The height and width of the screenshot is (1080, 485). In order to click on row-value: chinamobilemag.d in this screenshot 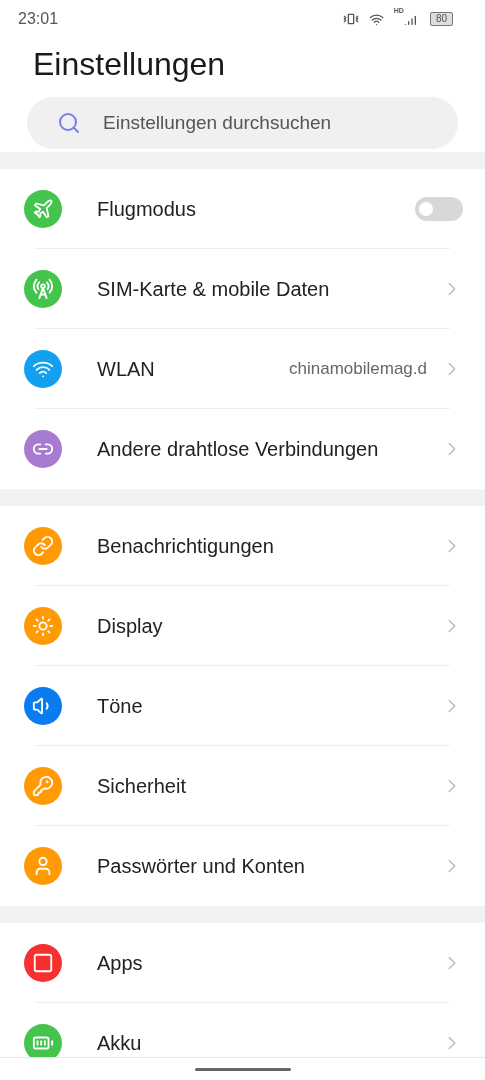, I will do `click(358, 369)`.